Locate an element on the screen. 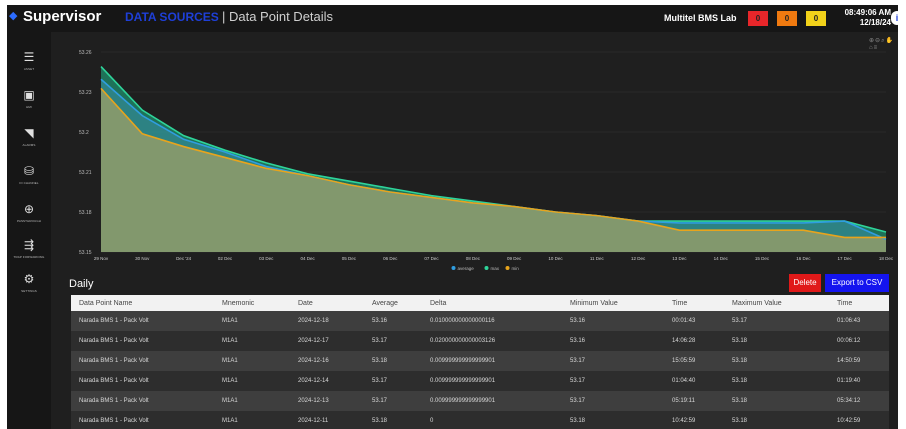 This screenshot has height=429, width=906. page-title: | Data Point Details is located at coordinates (278, 16).